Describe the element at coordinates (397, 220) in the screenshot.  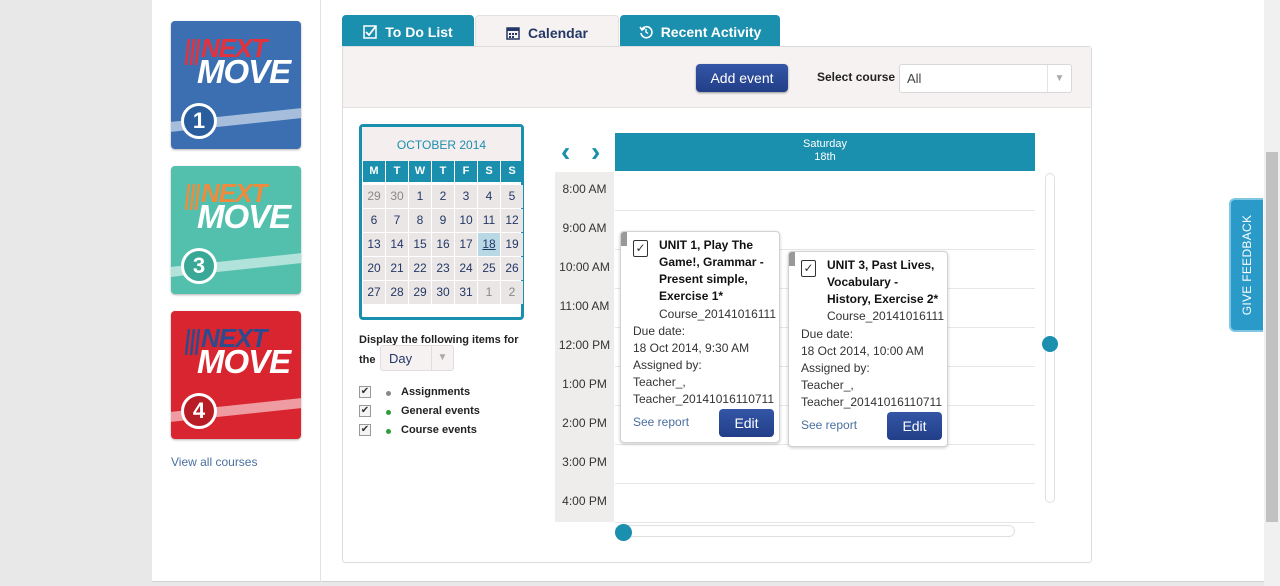
I see `mini-calendar-day: 7` at that location.